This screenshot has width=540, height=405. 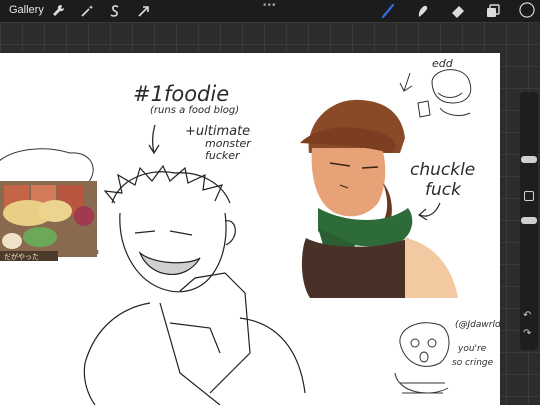 I want to click on chuckle-text: chuckle, so click(x=442, y=170).